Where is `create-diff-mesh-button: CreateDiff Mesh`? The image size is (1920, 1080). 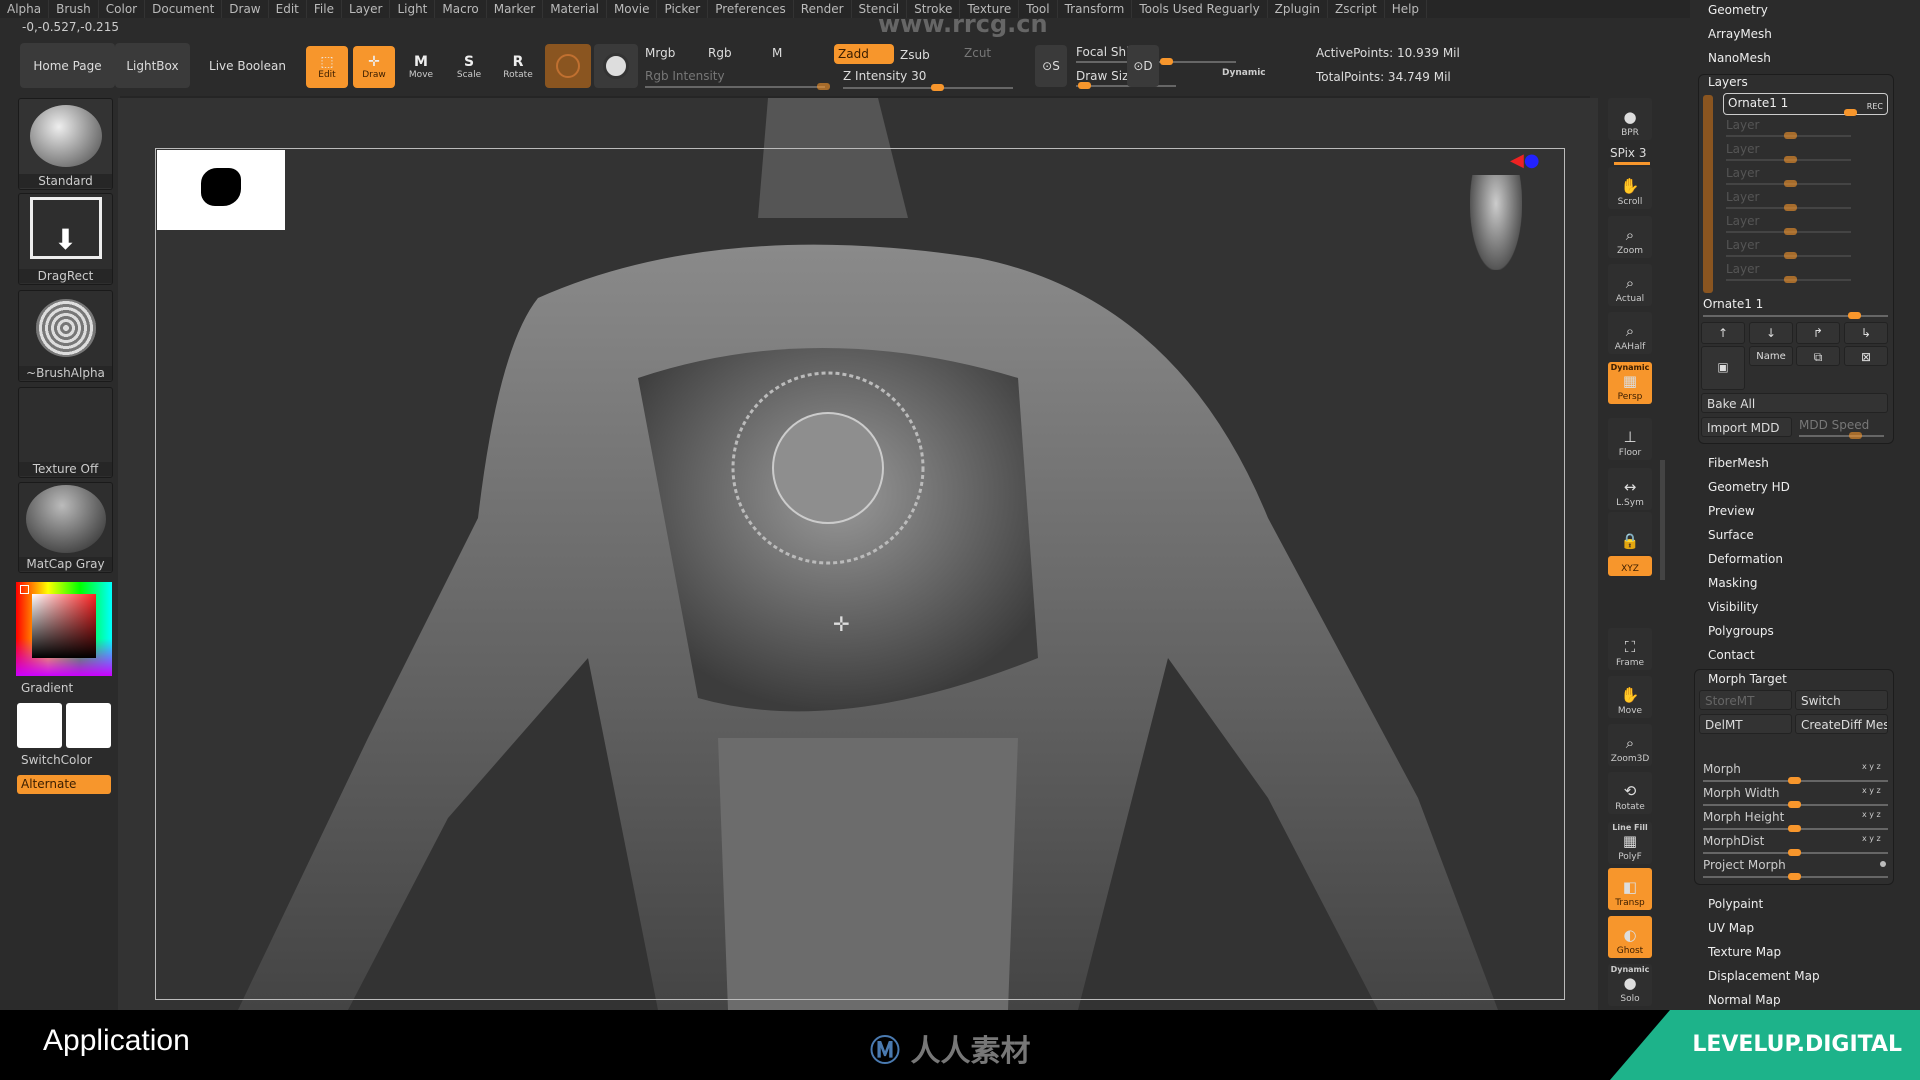 create-diff-mesh-button: CreateDiff Mesh is located at coordinates (1841, 724).